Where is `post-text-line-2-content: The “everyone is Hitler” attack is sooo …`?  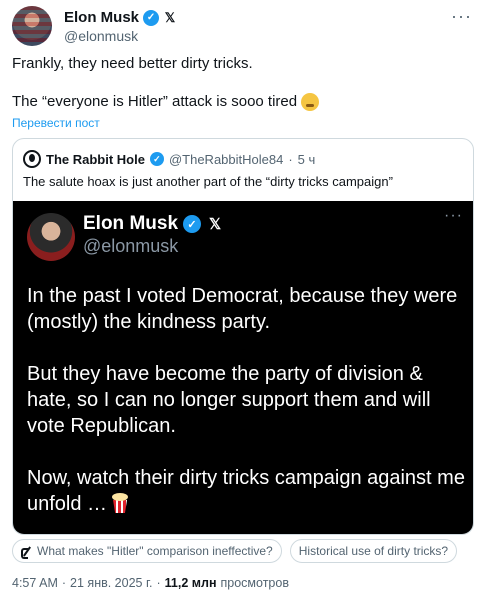 post-text-line-2-content: The “everyone is Hitler” attack is sooo … is located at coordinates (155, 101).